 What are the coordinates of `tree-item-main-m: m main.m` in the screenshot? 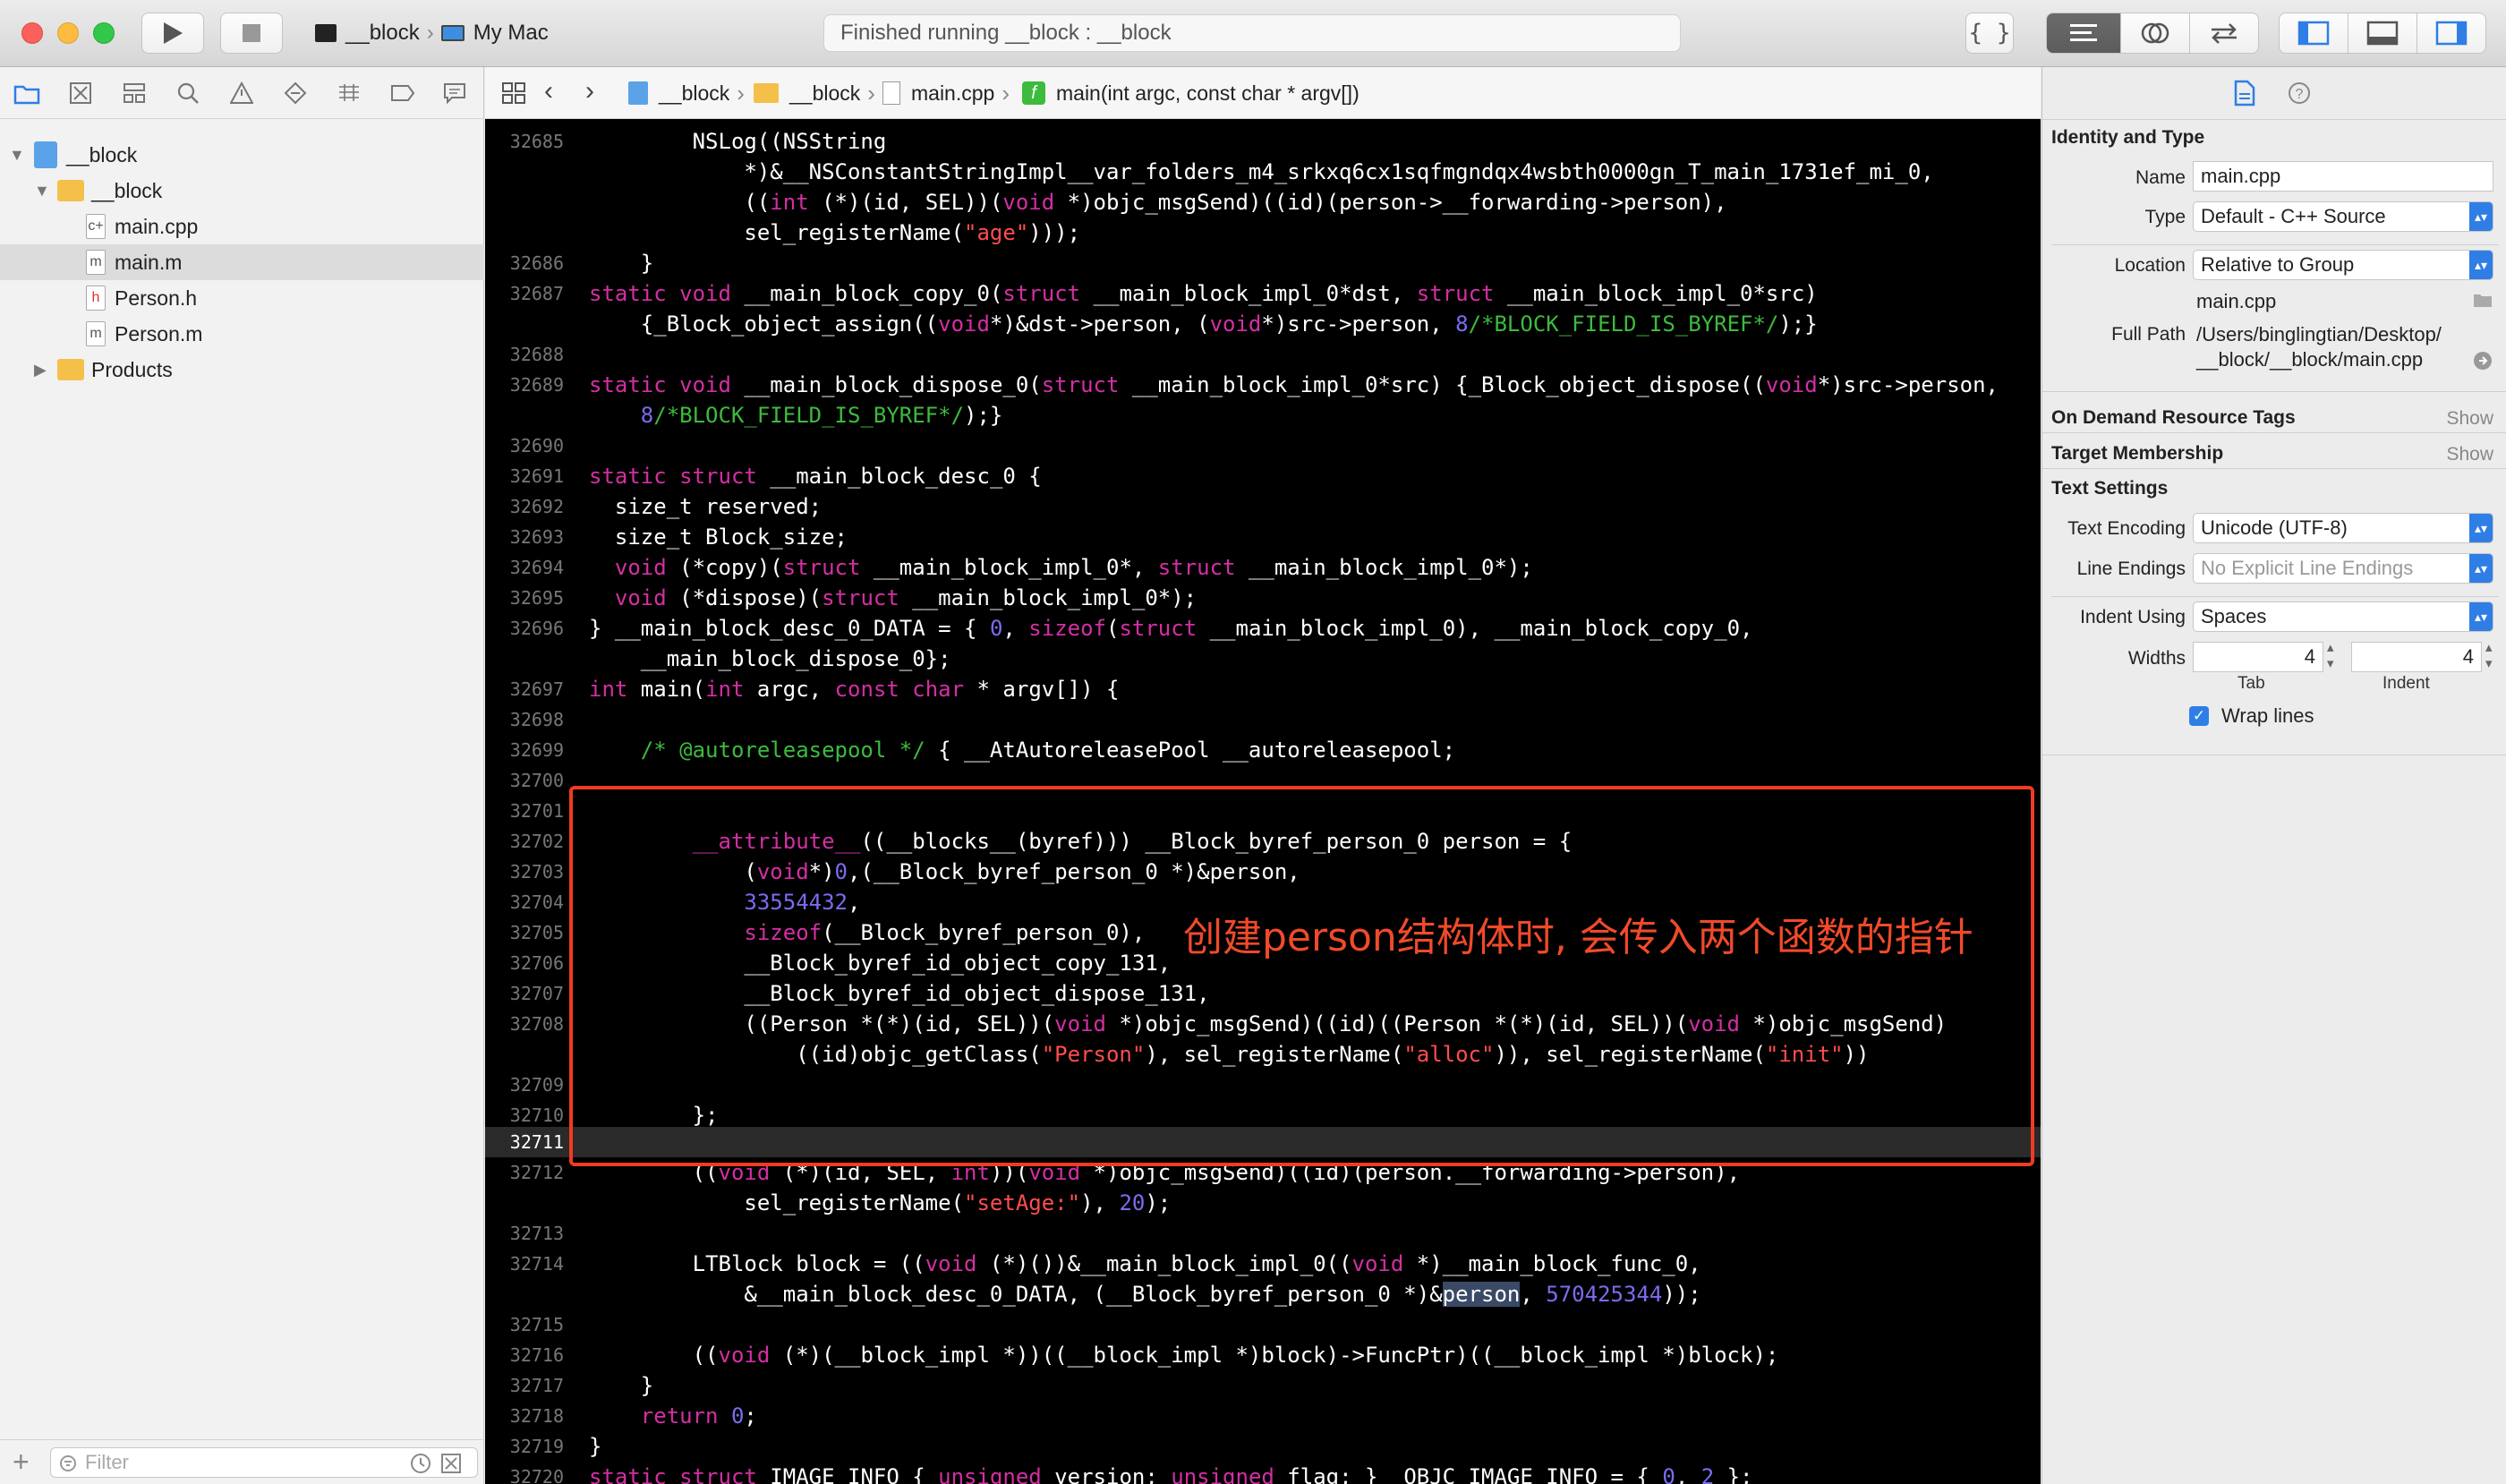 It's located at (242, 262).